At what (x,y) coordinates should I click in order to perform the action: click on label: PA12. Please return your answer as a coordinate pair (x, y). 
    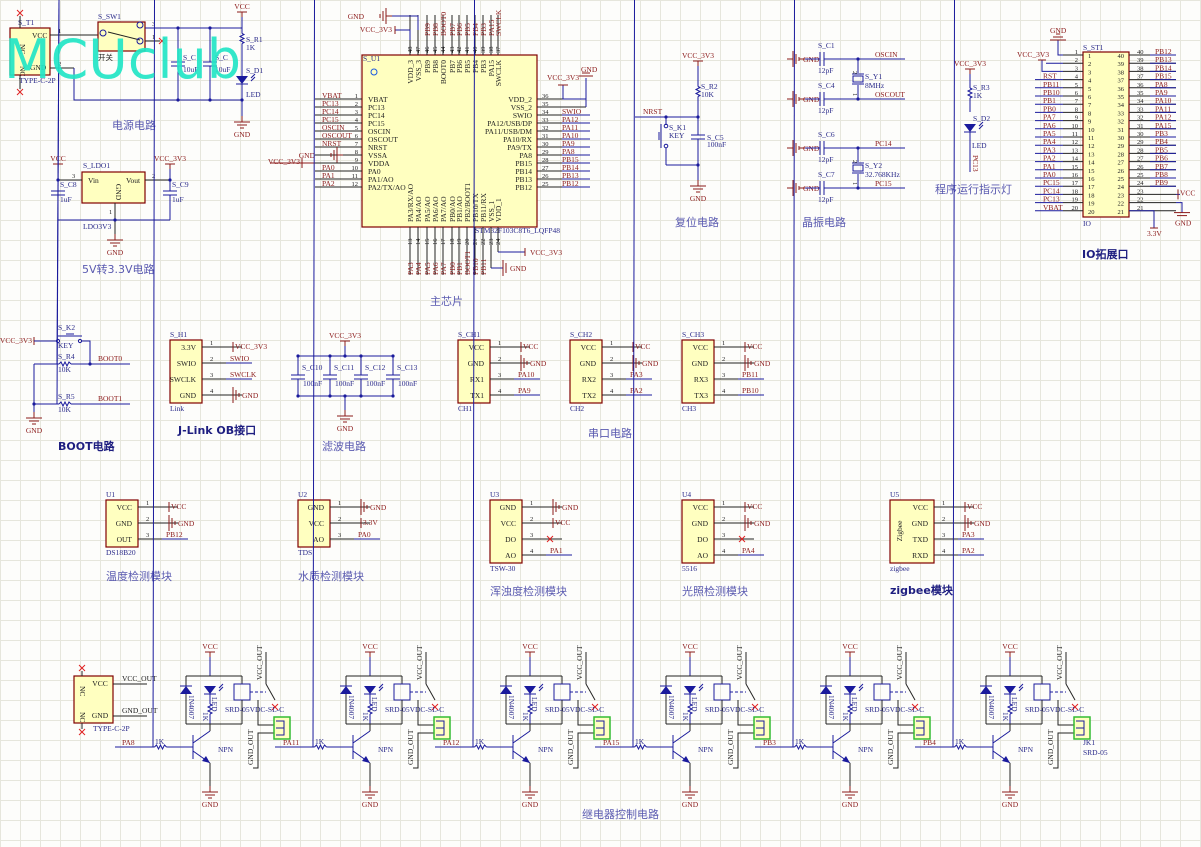
    Looking at the image, I should click on (451, 742).